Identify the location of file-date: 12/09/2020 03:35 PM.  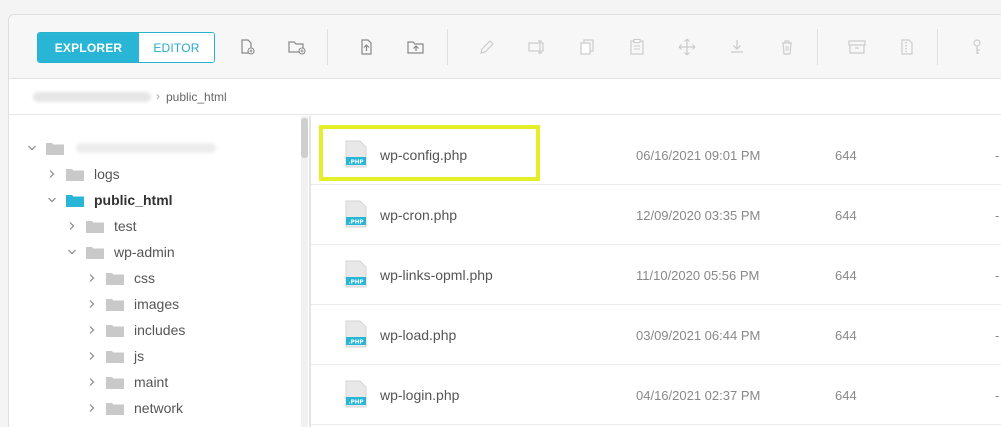
(698, 215).